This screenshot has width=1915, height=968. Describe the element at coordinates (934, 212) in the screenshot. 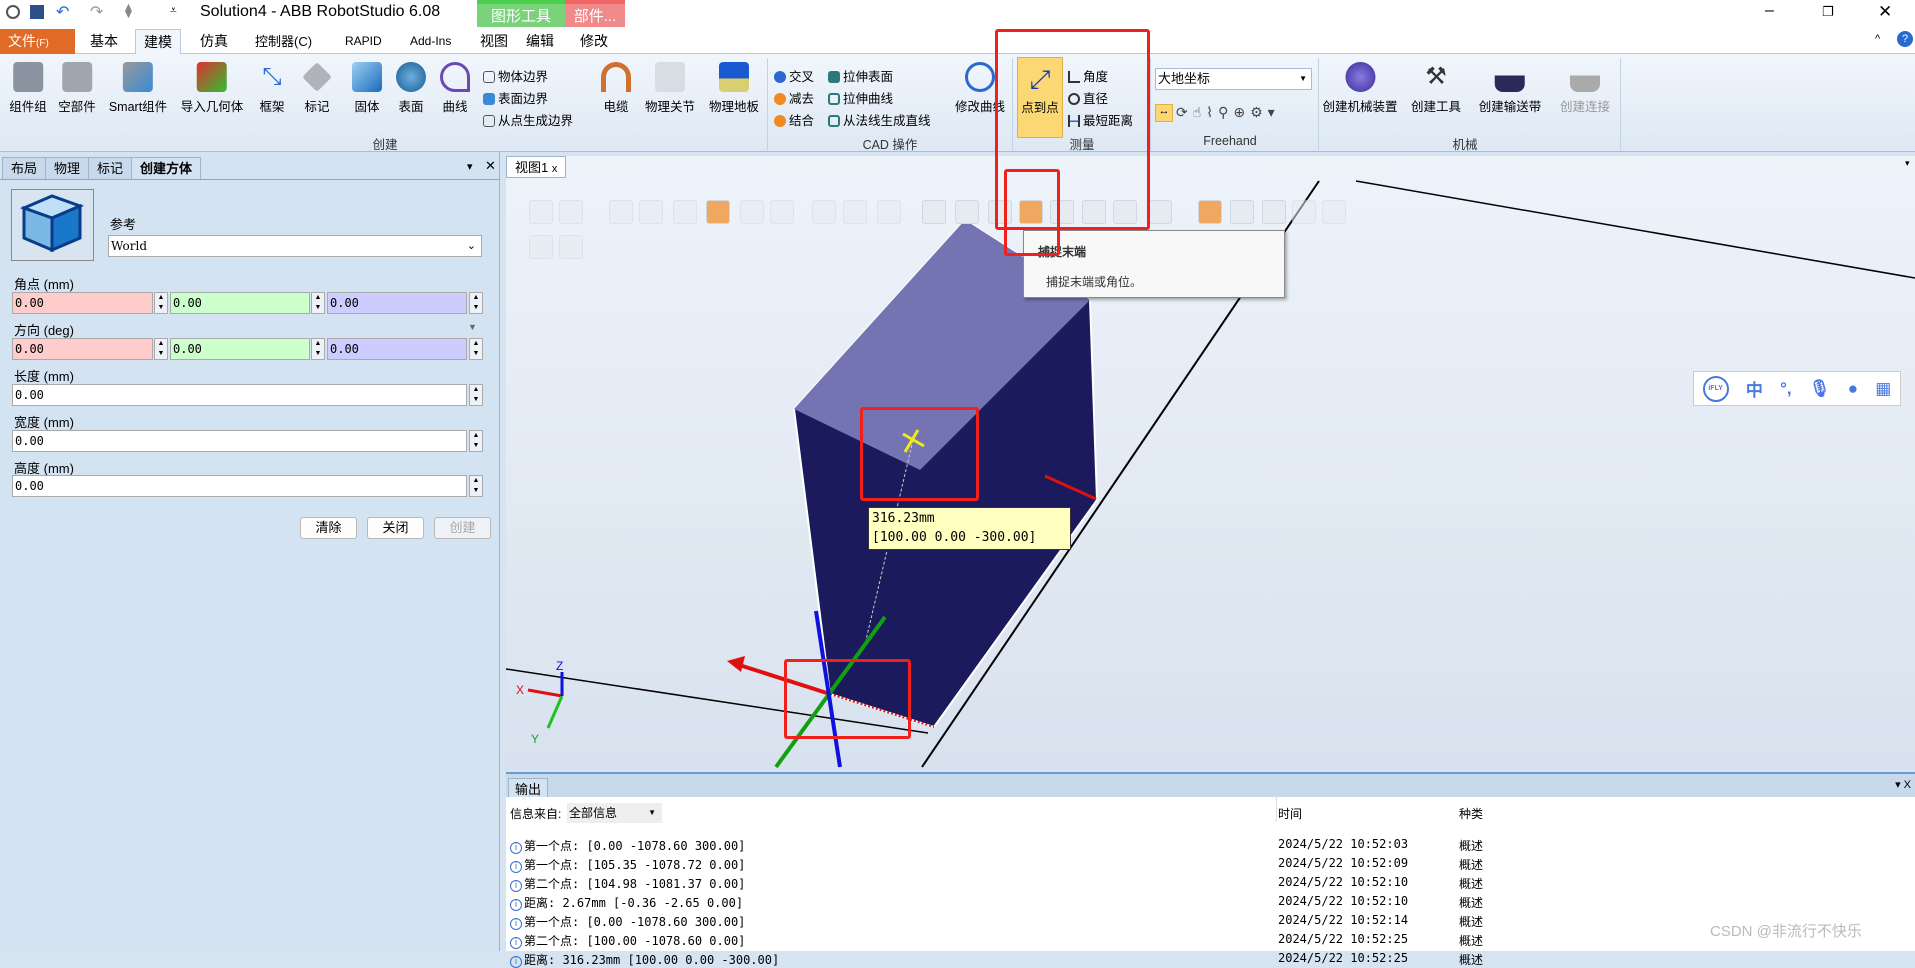

I see `snap-object-icon` at that location.